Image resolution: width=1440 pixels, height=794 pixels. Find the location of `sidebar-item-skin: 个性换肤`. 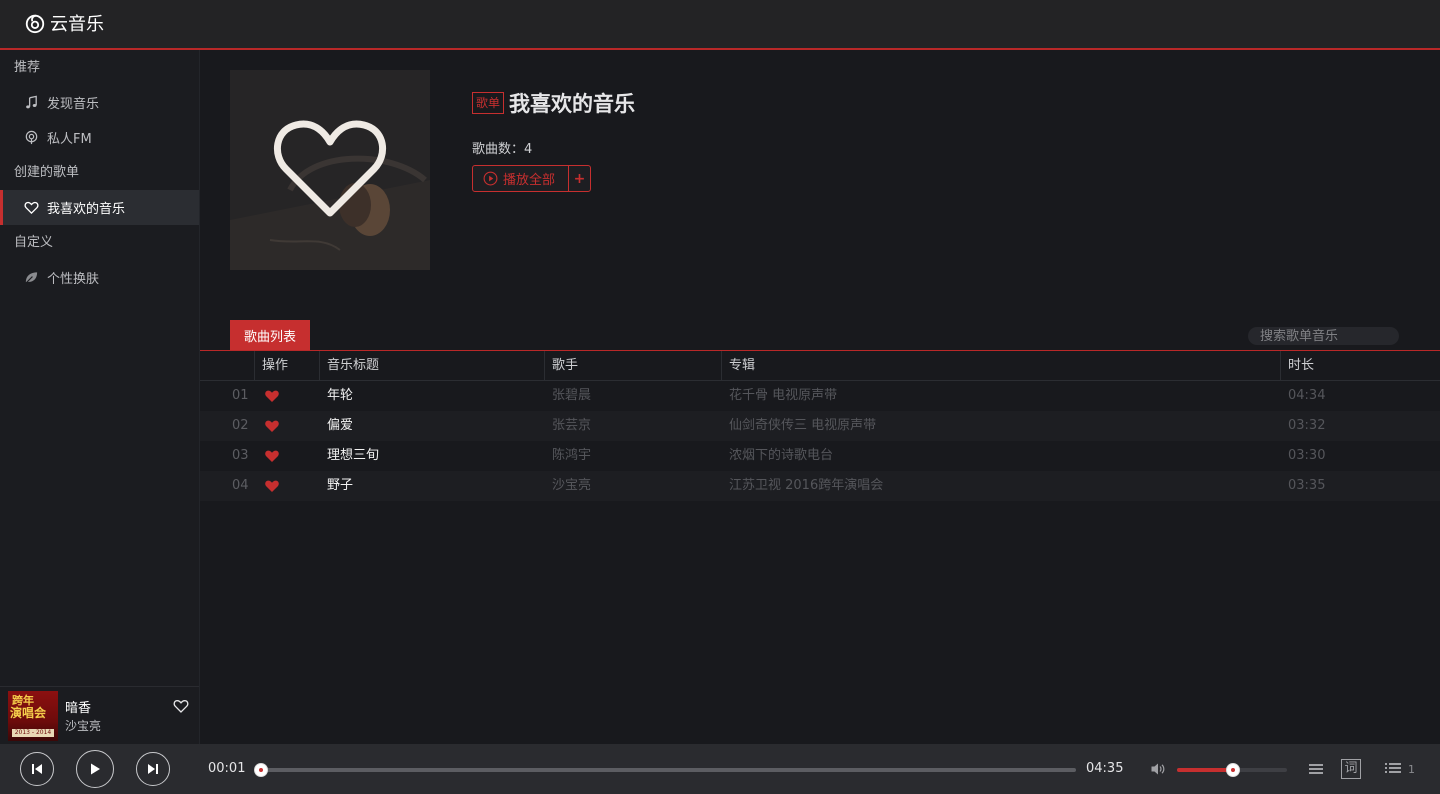

sidebar-item-skin: 个性换肤 is located at coordinates (99, 277).